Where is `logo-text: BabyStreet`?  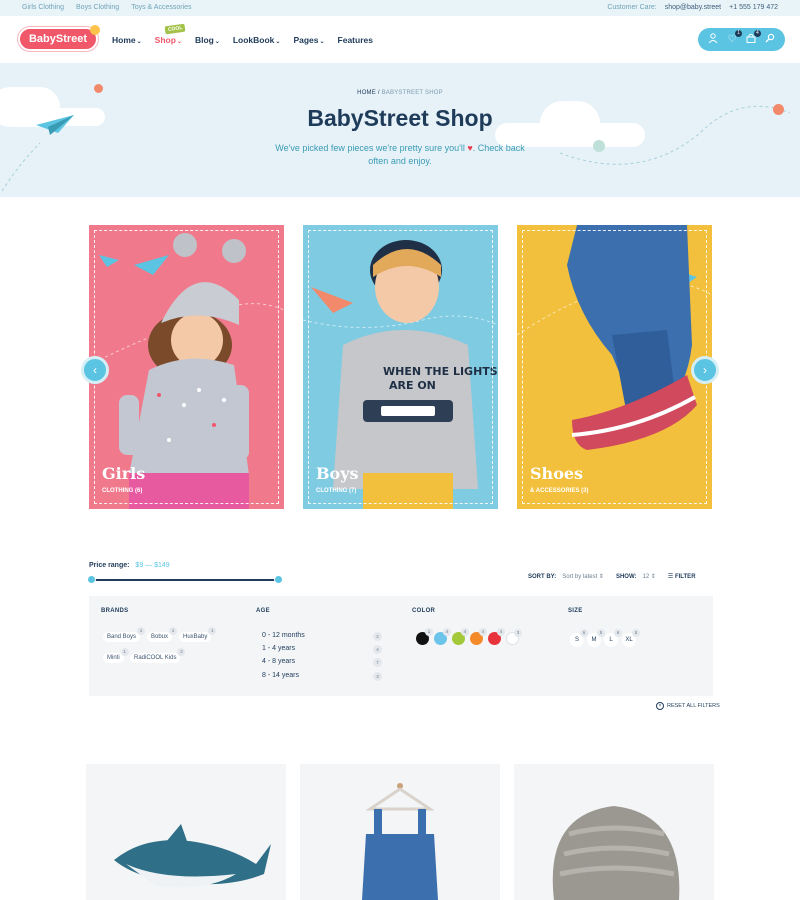 logo-text: BabyStreet is located at coordinates (58, 39).